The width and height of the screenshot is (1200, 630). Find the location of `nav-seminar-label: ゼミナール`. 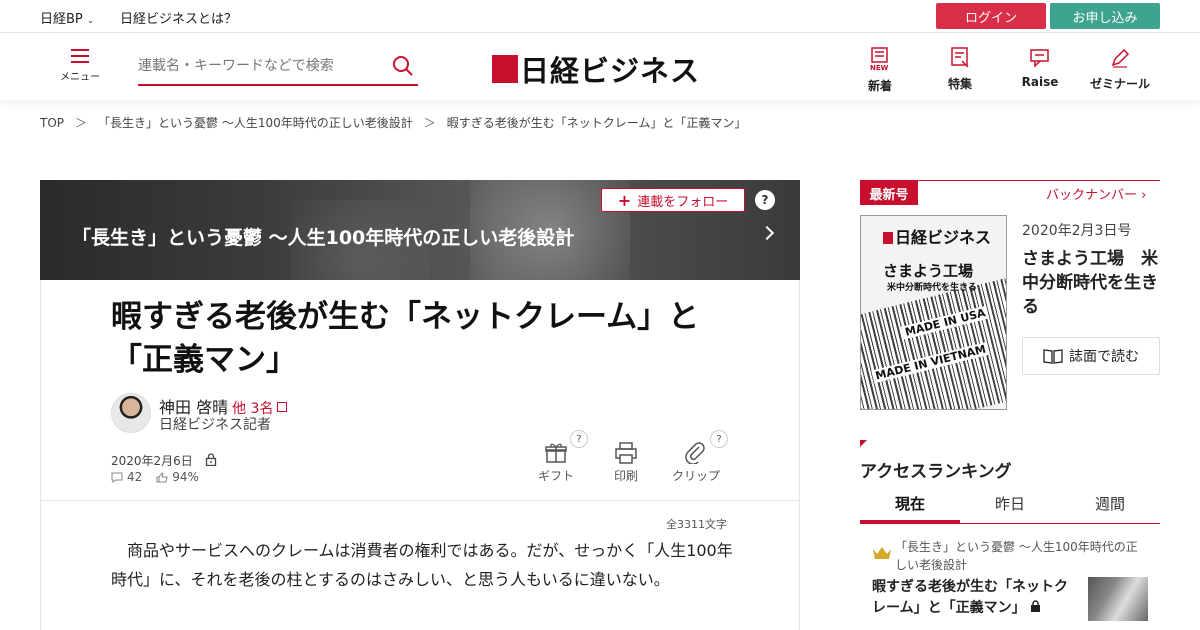

nav-seminar-label: ゼミナール is located at coordinates (1119, 84).